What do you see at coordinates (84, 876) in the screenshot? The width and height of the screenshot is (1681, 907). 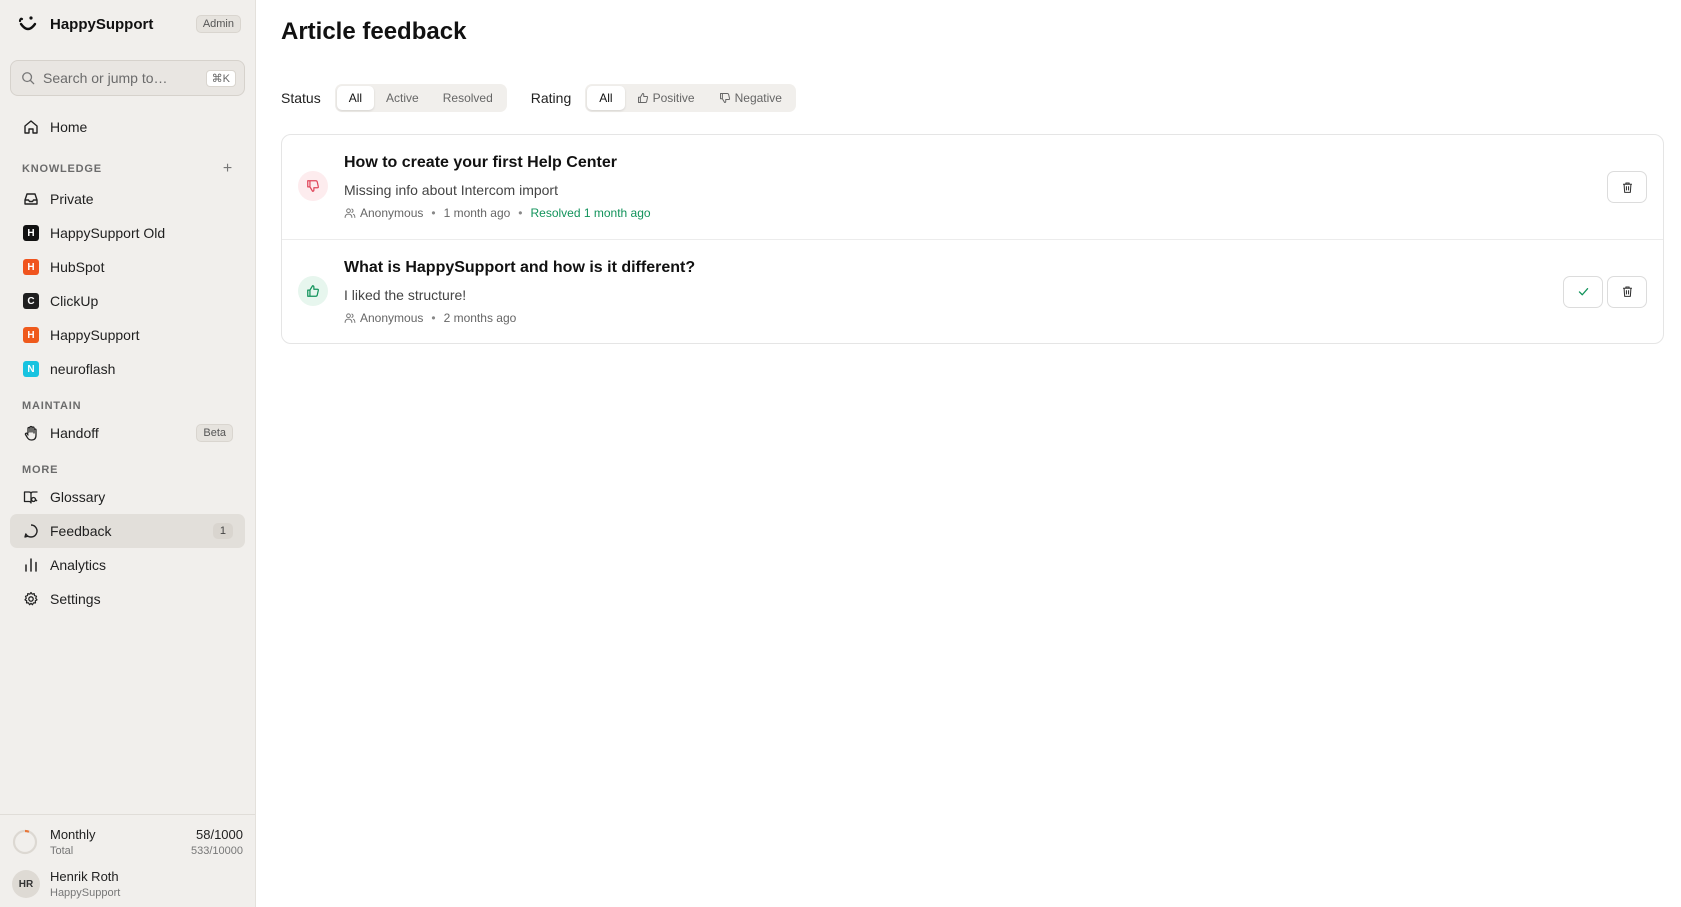 I see `user-name: Henrik Roth` at bounding box center [84, 876].